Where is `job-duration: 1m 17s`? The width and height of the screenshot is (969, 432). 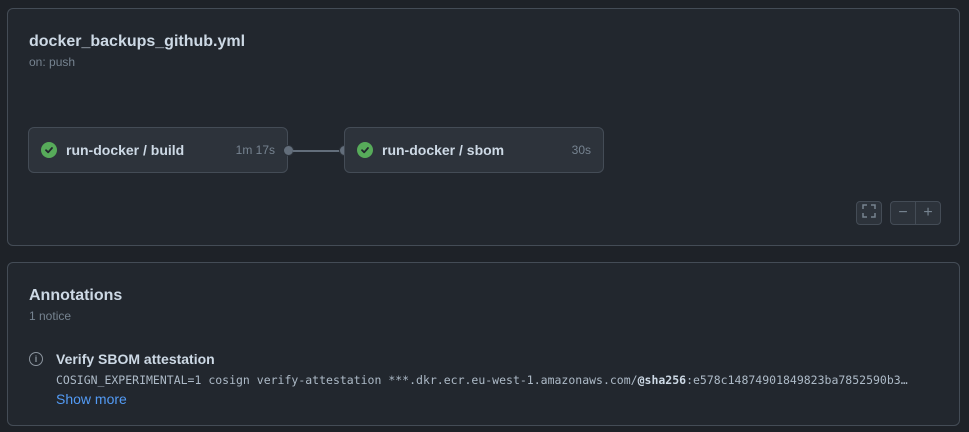
job-duration: 1m 17s is located at coordinates (255, 150).